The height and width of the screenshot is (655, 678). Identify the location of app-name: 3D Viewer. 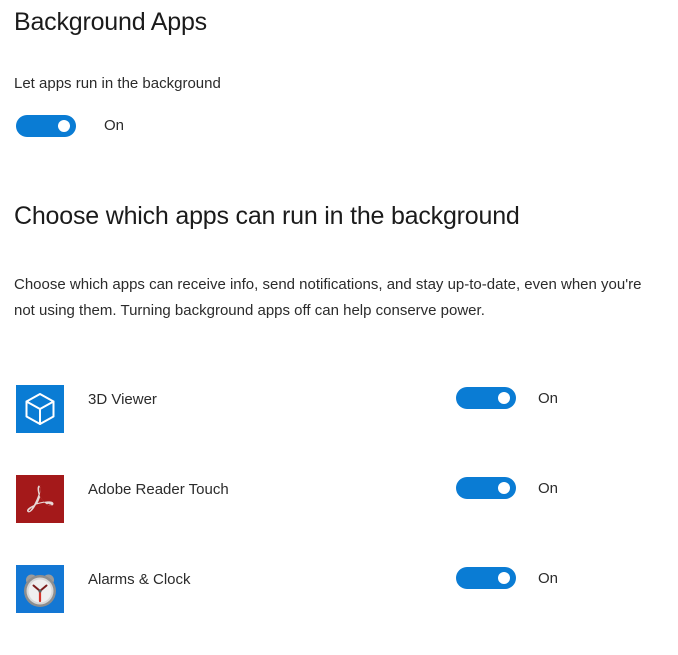
(122, 399).